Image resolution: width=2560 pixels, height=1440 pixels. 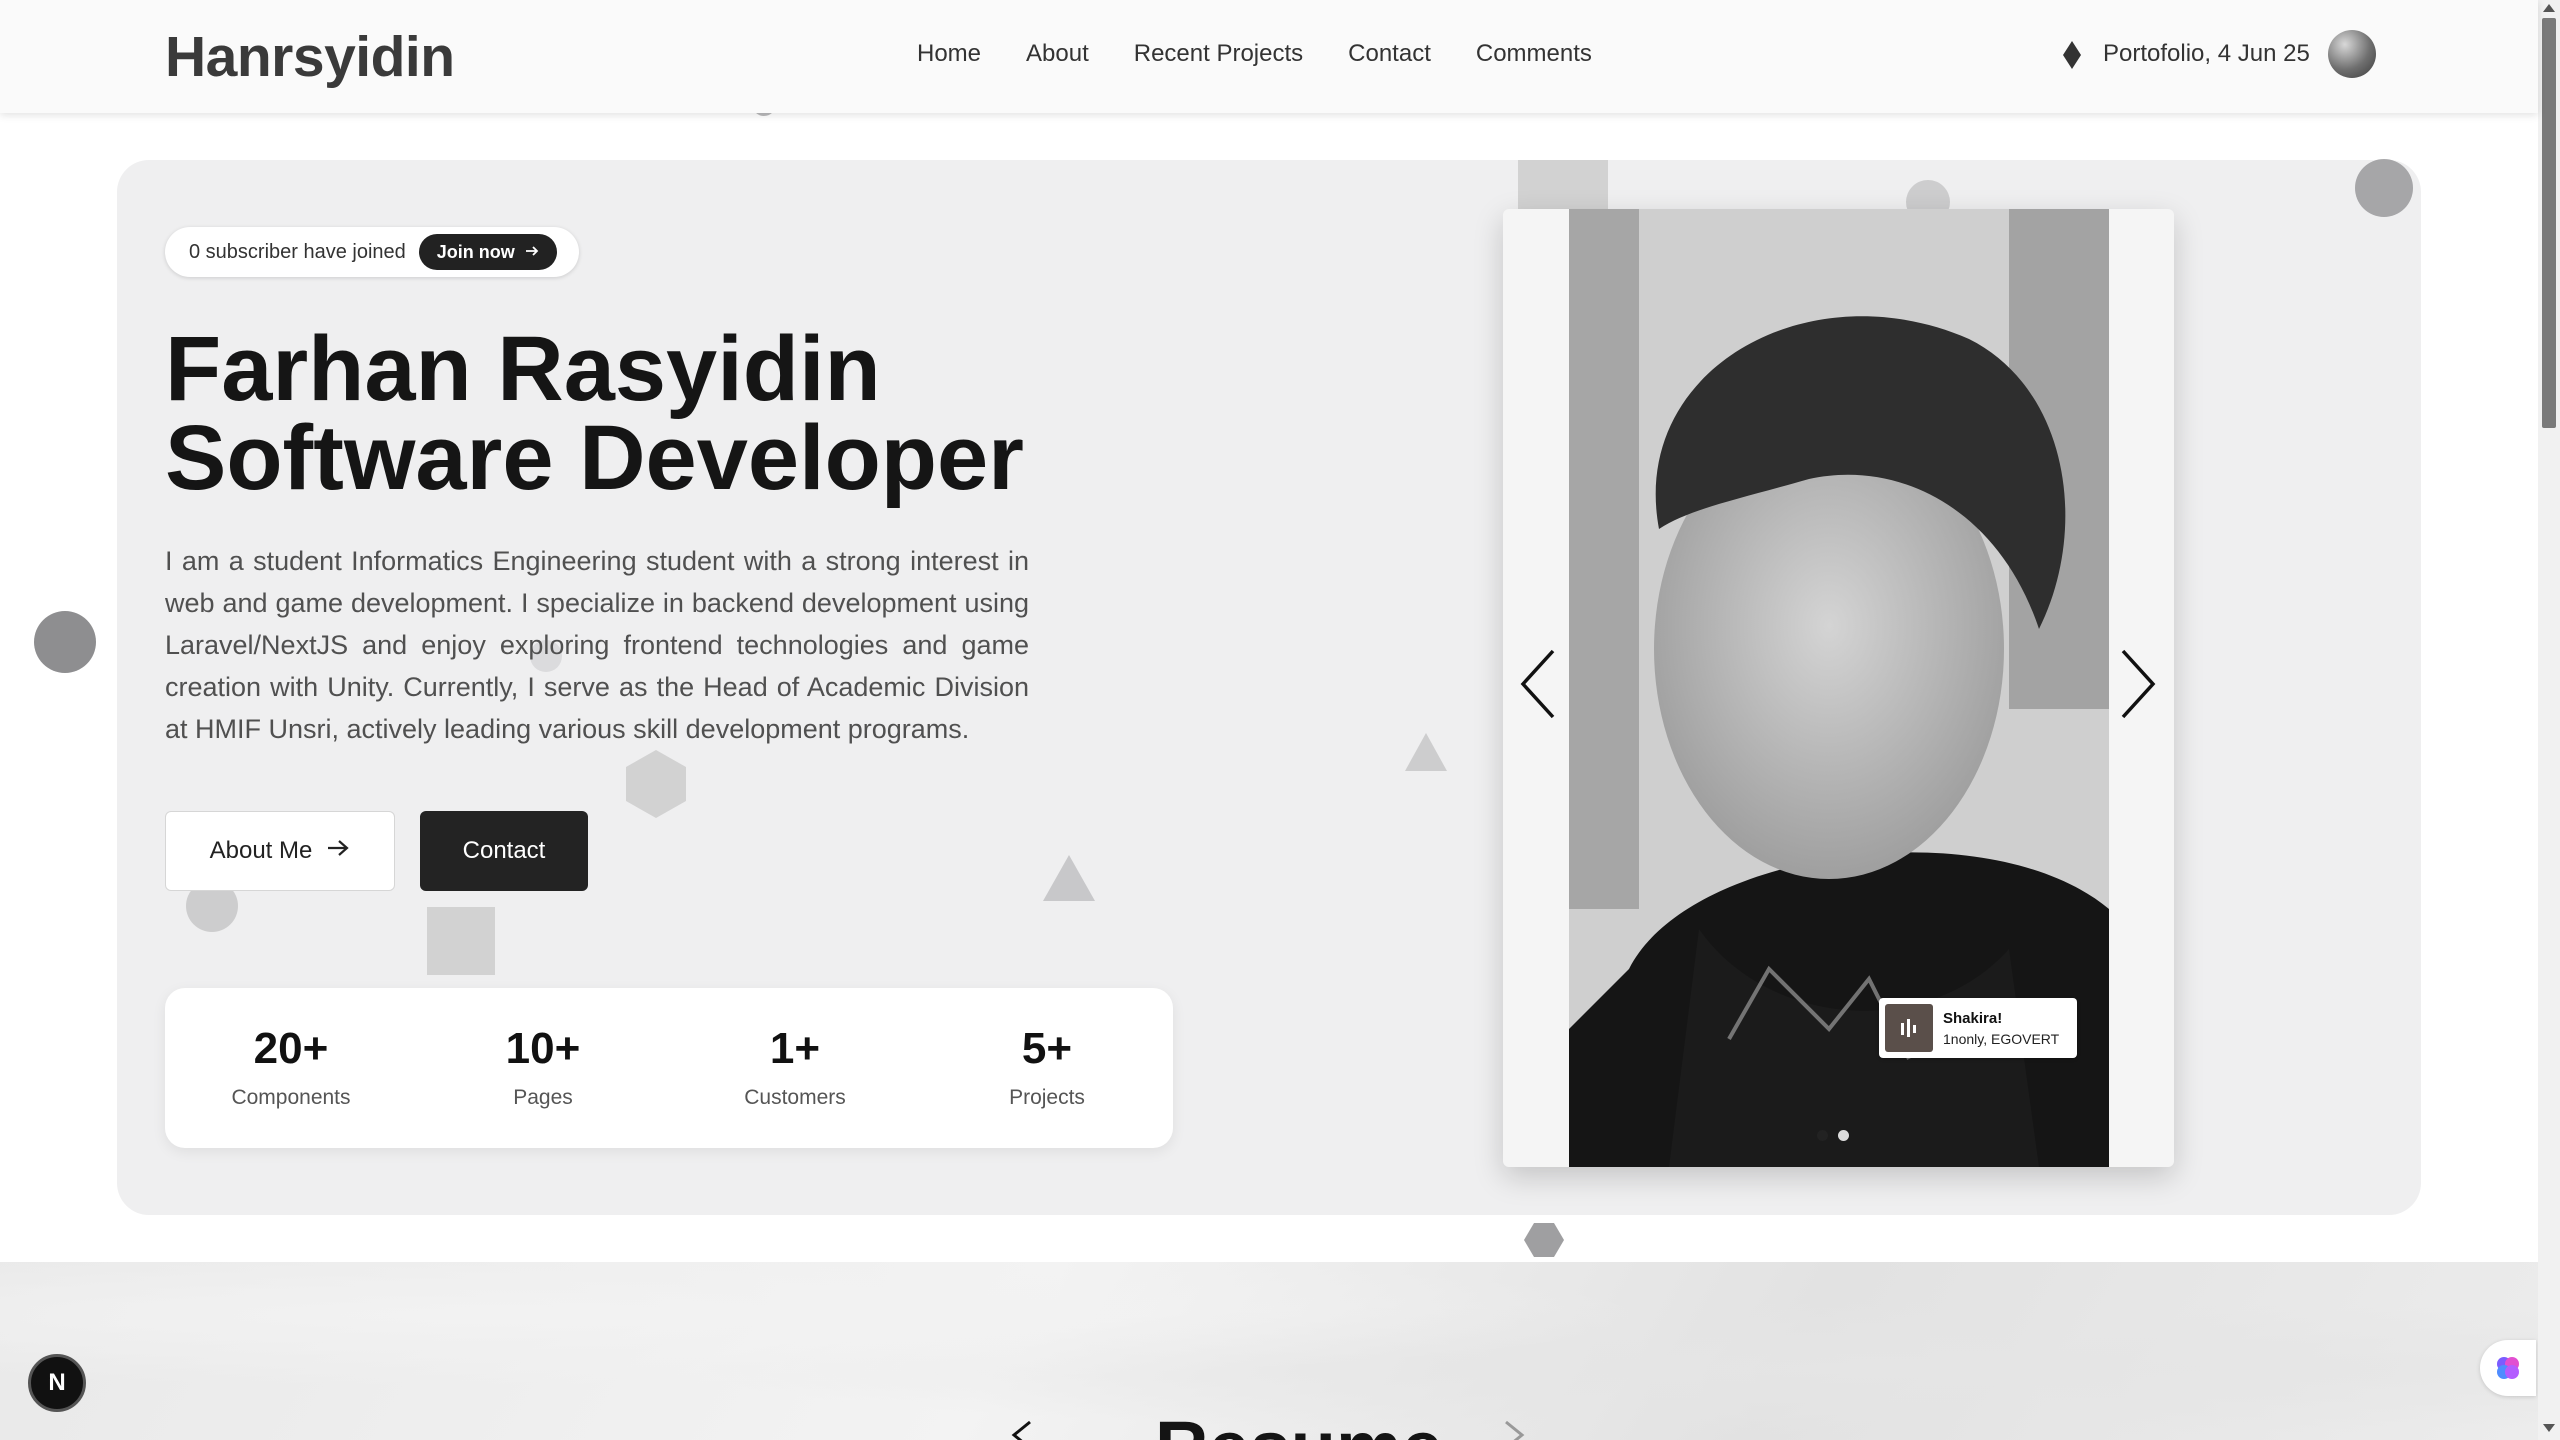 I want to click on about-me-label: About Me, so click(x=261, y=850).